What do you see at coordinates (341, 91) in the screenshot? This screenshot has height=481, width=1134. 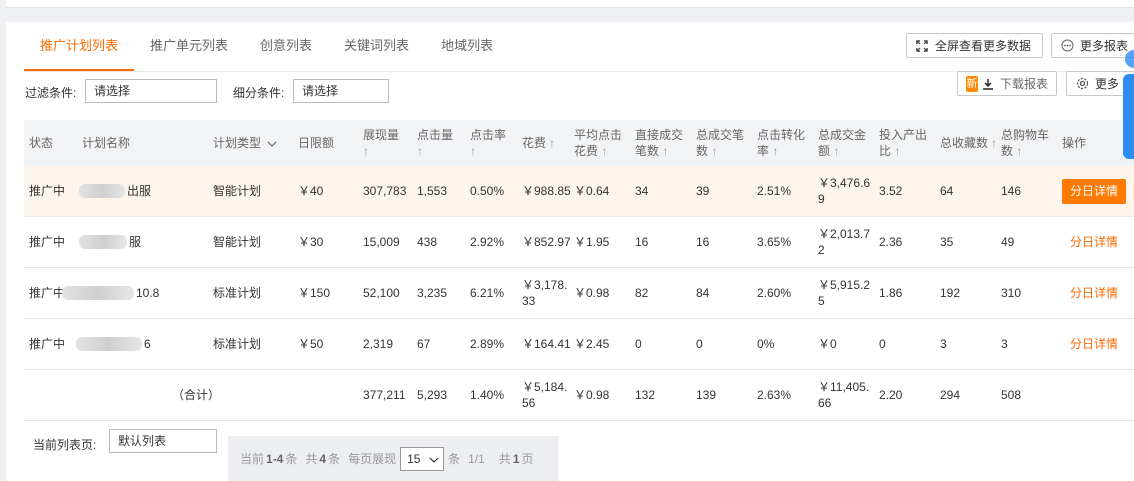 I see `segment-select: 请选择` at bounding box center [341, 91].